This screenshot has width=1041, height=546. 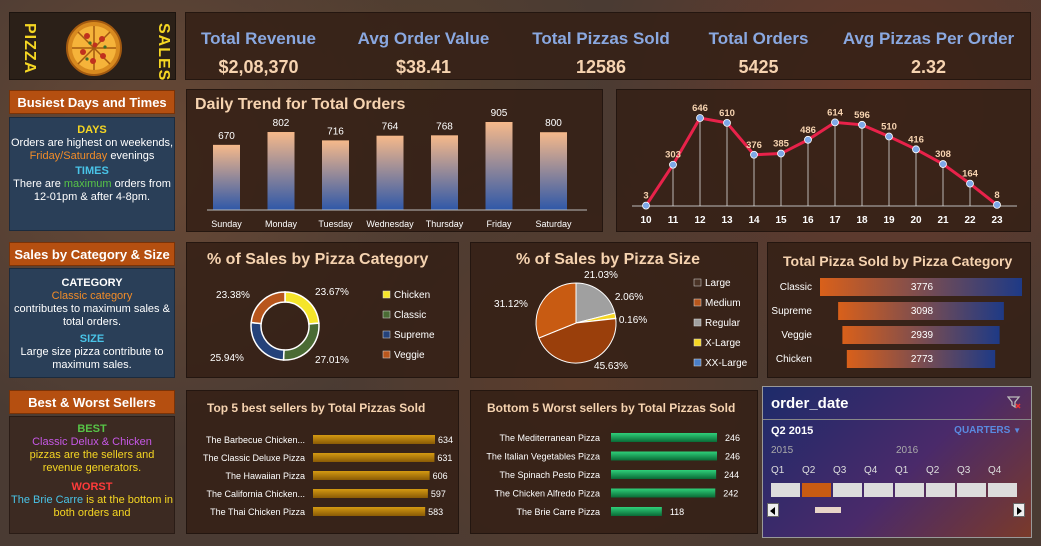 I want to click on times-highlight: maximum, so click(x=87, y=184).